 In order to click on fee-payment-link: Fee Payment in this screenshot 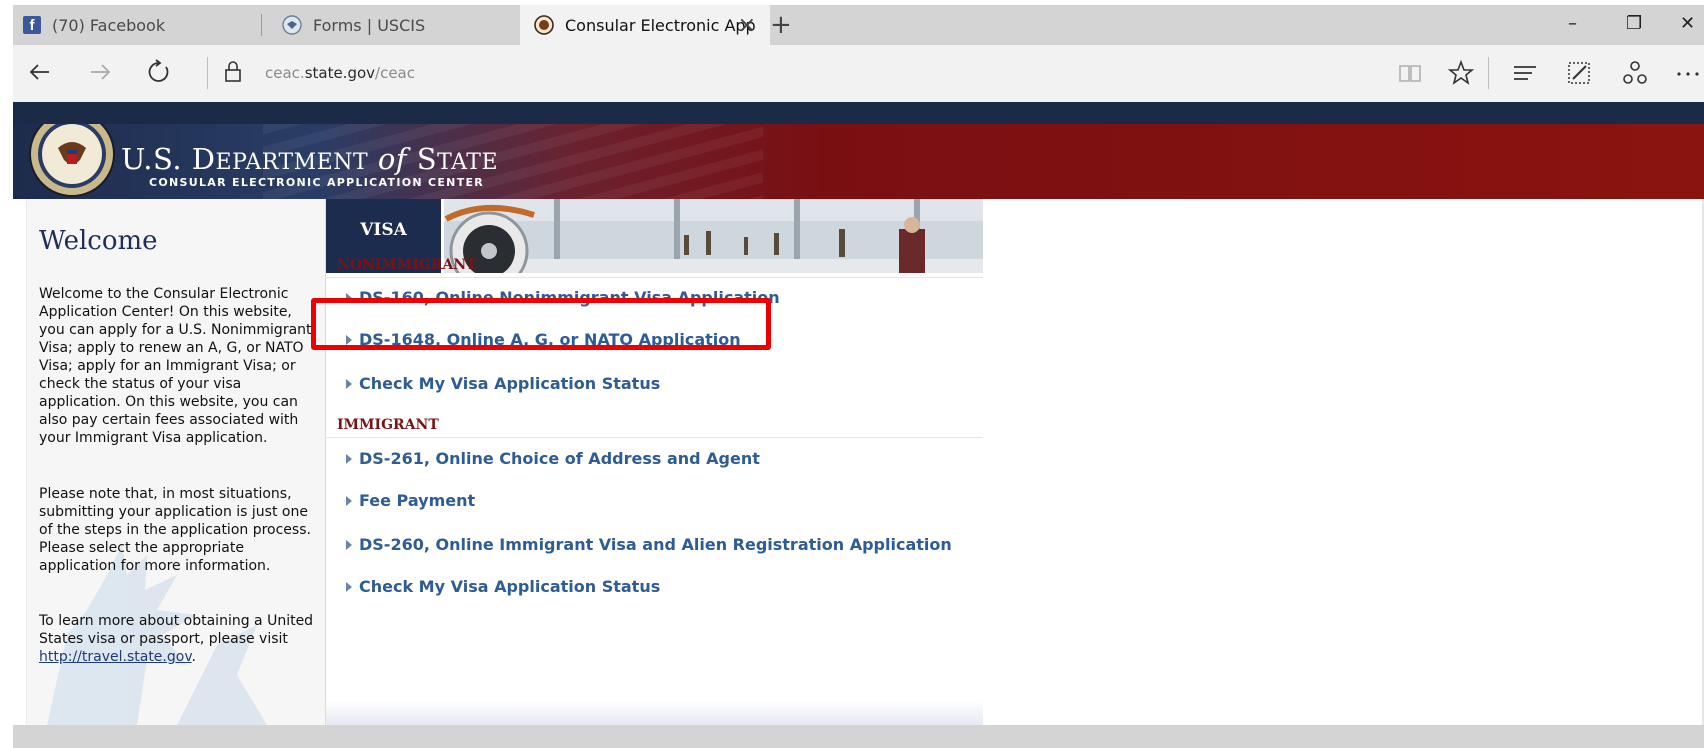, I will do `click(410, 500)`.